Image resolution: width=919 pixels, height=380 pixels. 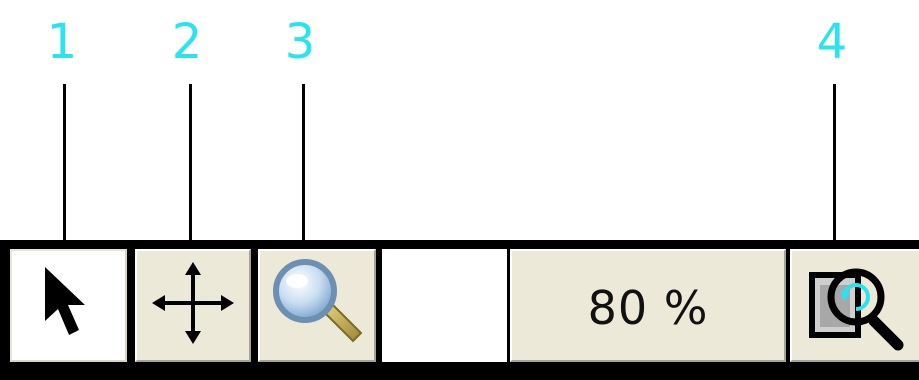 I want to click on pointer-tool-button, so click(x=68, y=305).